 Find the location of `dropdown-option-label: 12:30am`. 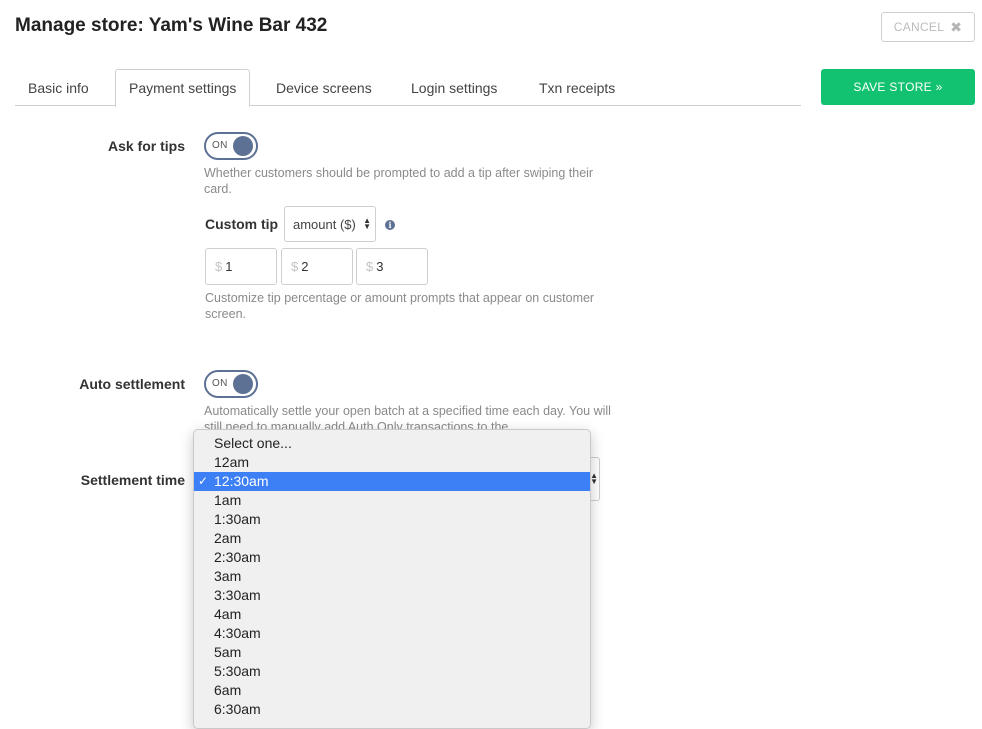

dropdown-option-label: 12:30am is located at coordinates (241, 481).